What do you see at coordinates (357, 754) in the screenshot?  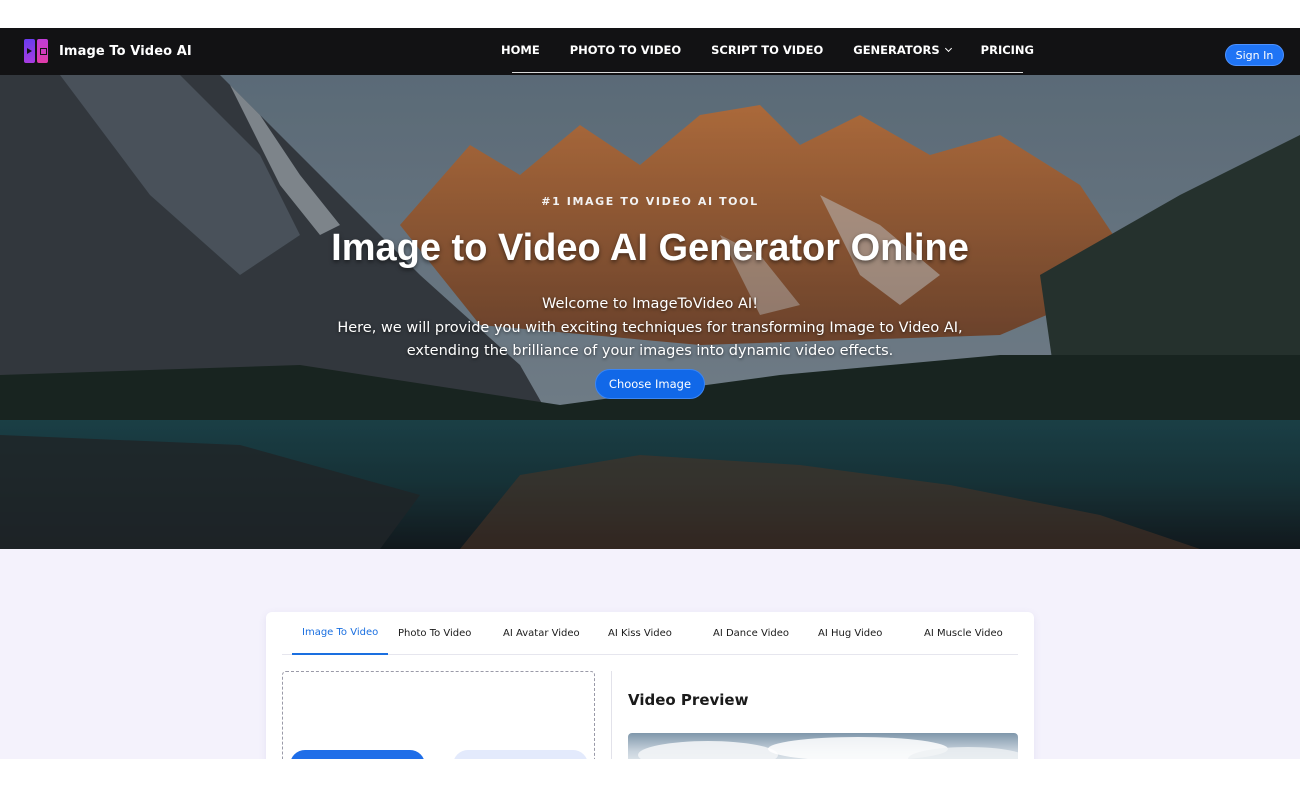 I see `upload-primary-button` at bounding box center [357, 754].